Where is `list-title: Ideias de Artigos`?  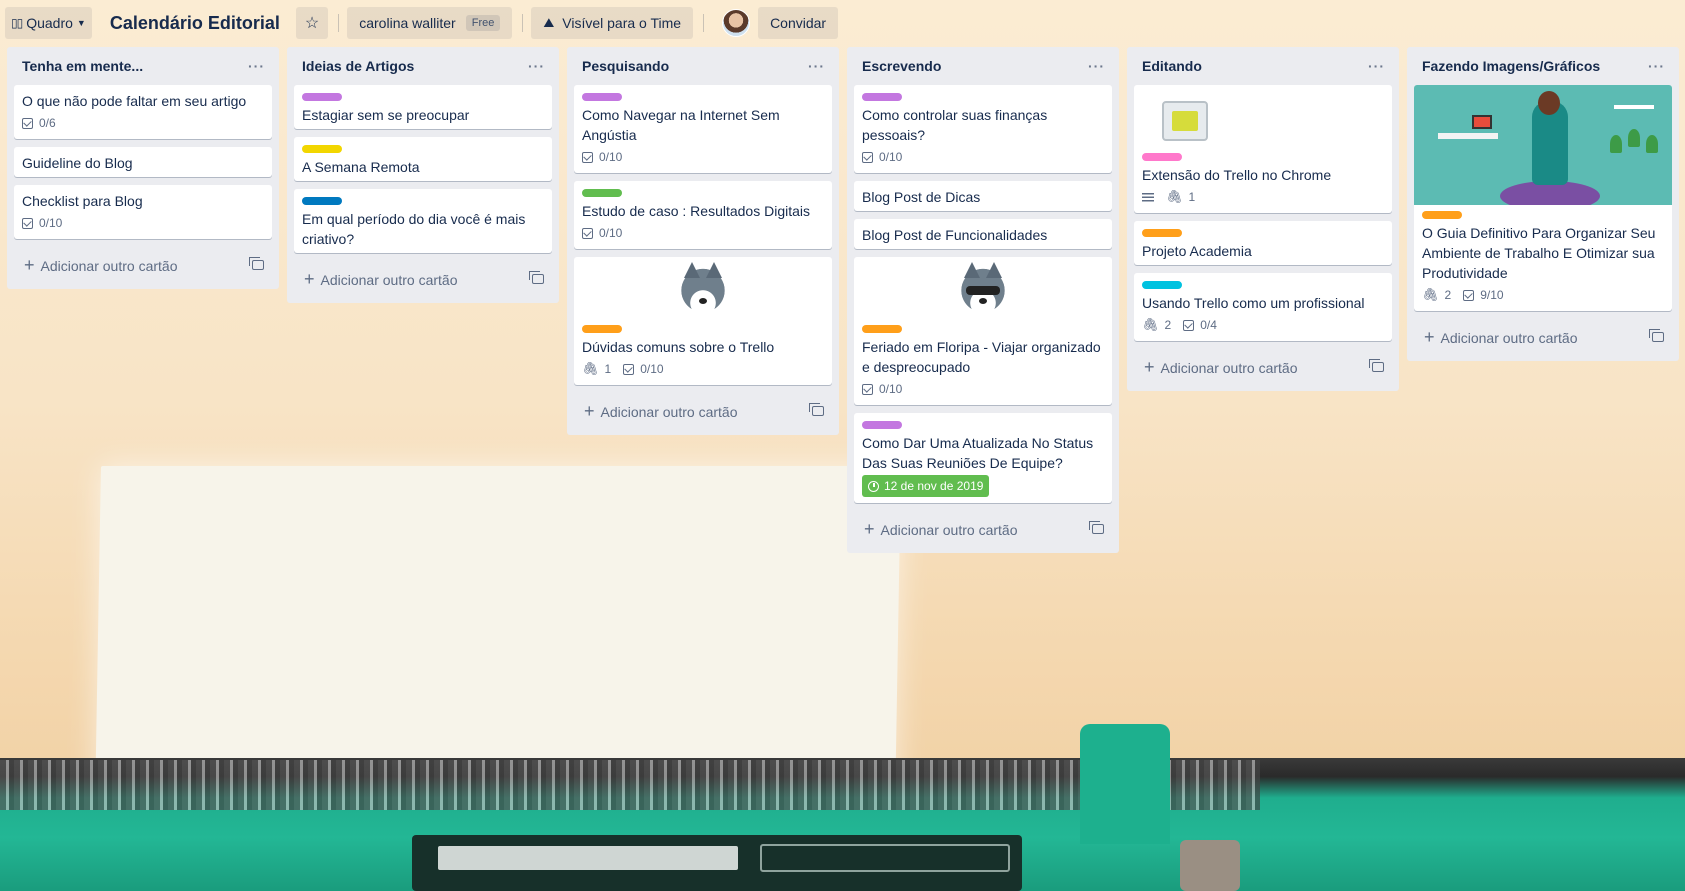
list-title: Ideias de Artigos is located at coordinates (358, 66).